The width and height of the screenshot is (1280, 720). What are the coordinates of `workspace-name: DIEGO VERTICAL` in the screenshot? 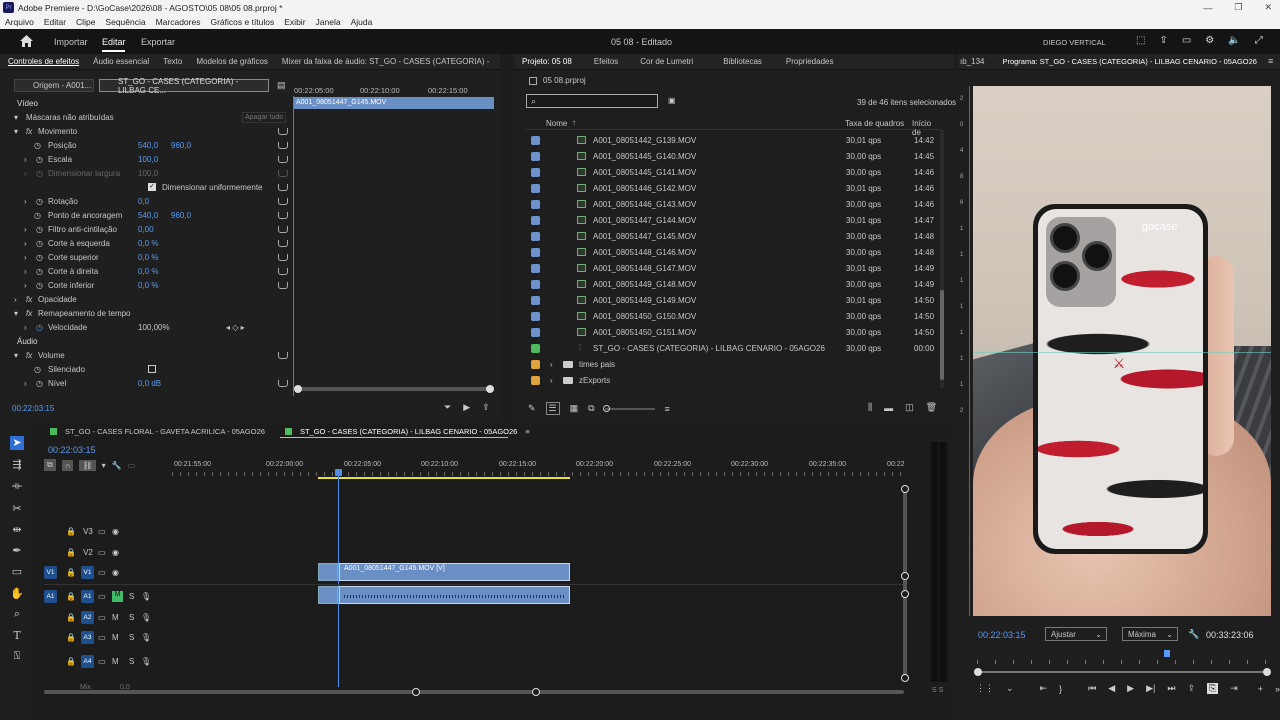 It's located at (1074, 42).